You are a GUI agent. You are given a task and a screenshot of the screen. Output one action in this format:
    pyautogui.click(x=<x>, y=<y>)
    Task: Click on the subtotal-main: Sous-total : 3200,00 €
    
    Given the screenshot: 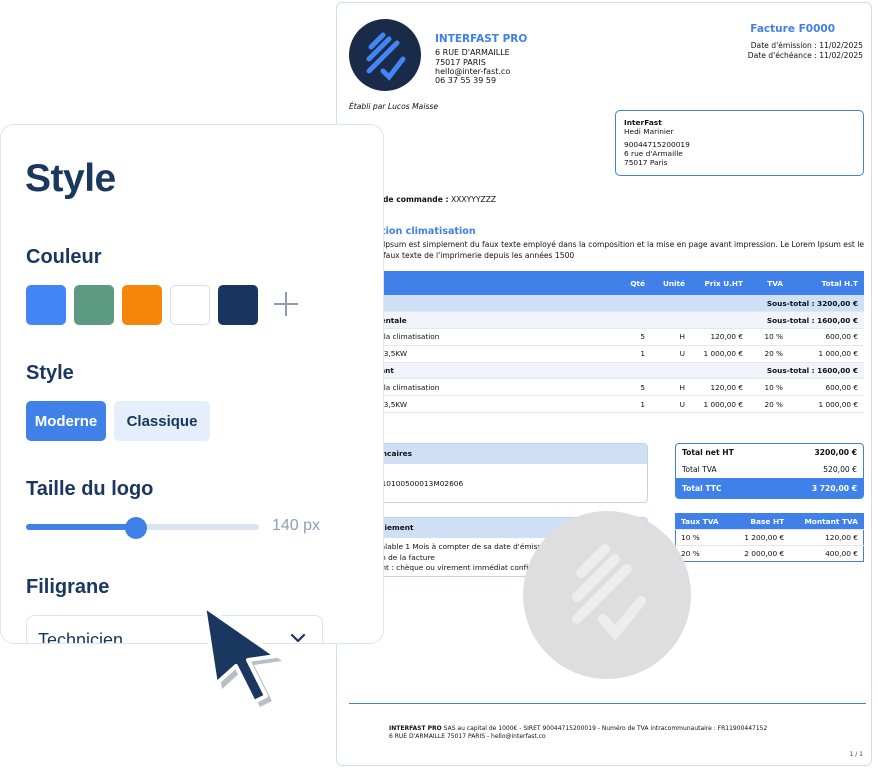 What is the action you would take?
    pyautogui.click(x=600, y=304)
    